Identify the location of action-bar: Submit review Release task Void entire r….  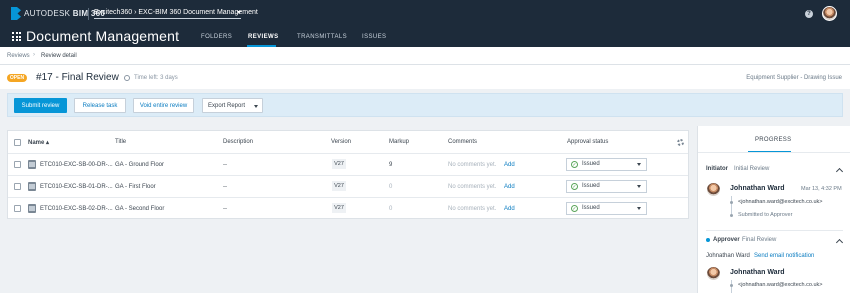
(425, 105).